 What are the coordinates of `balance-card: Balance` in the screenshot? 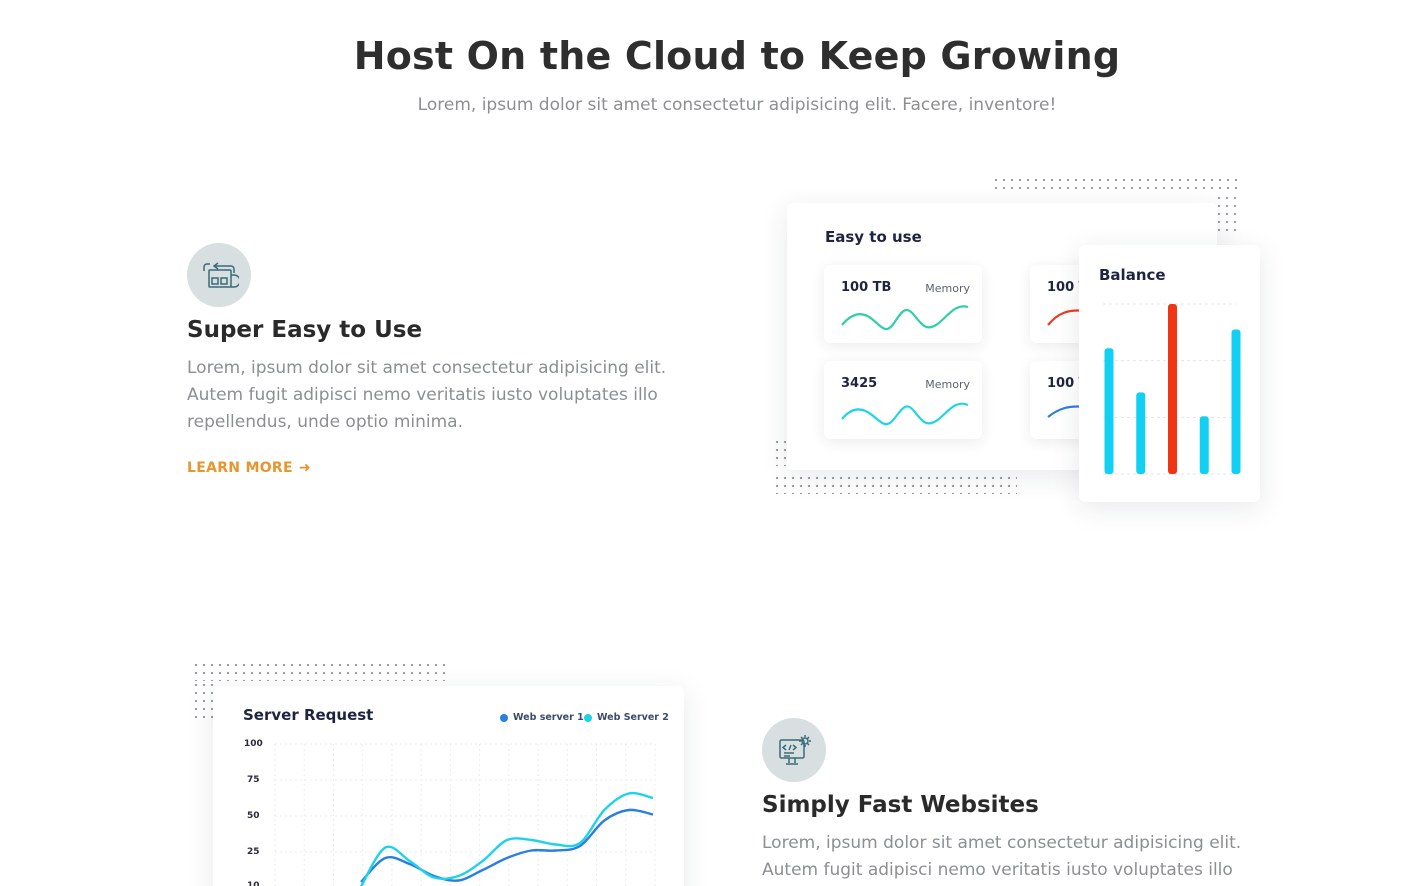 It's located at (1169, 373).